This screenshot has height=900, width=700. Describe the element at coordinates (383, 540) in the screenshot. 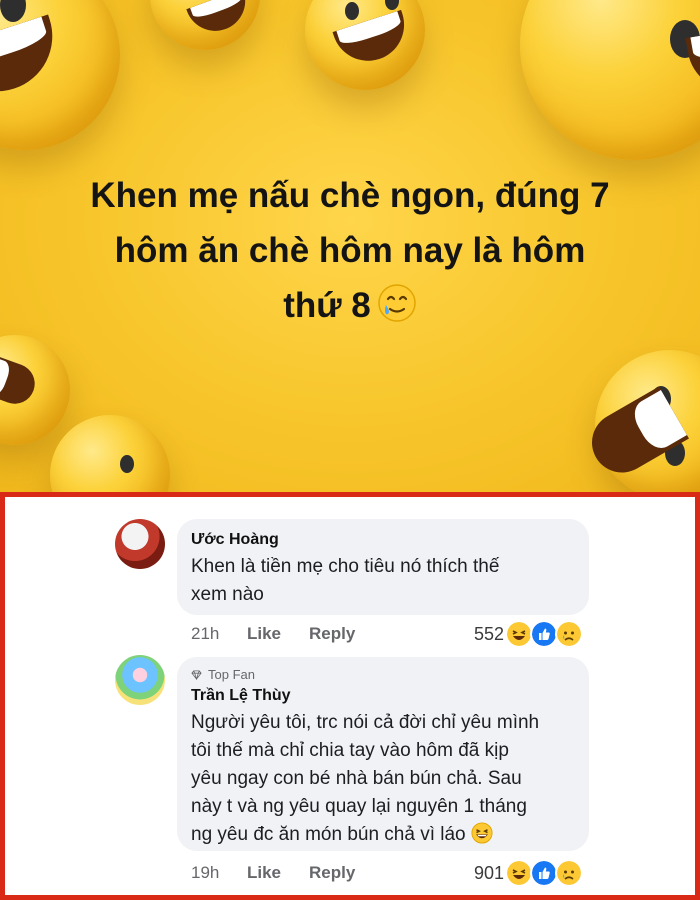

I see `comment-author: Ước Hoàng` at that location.